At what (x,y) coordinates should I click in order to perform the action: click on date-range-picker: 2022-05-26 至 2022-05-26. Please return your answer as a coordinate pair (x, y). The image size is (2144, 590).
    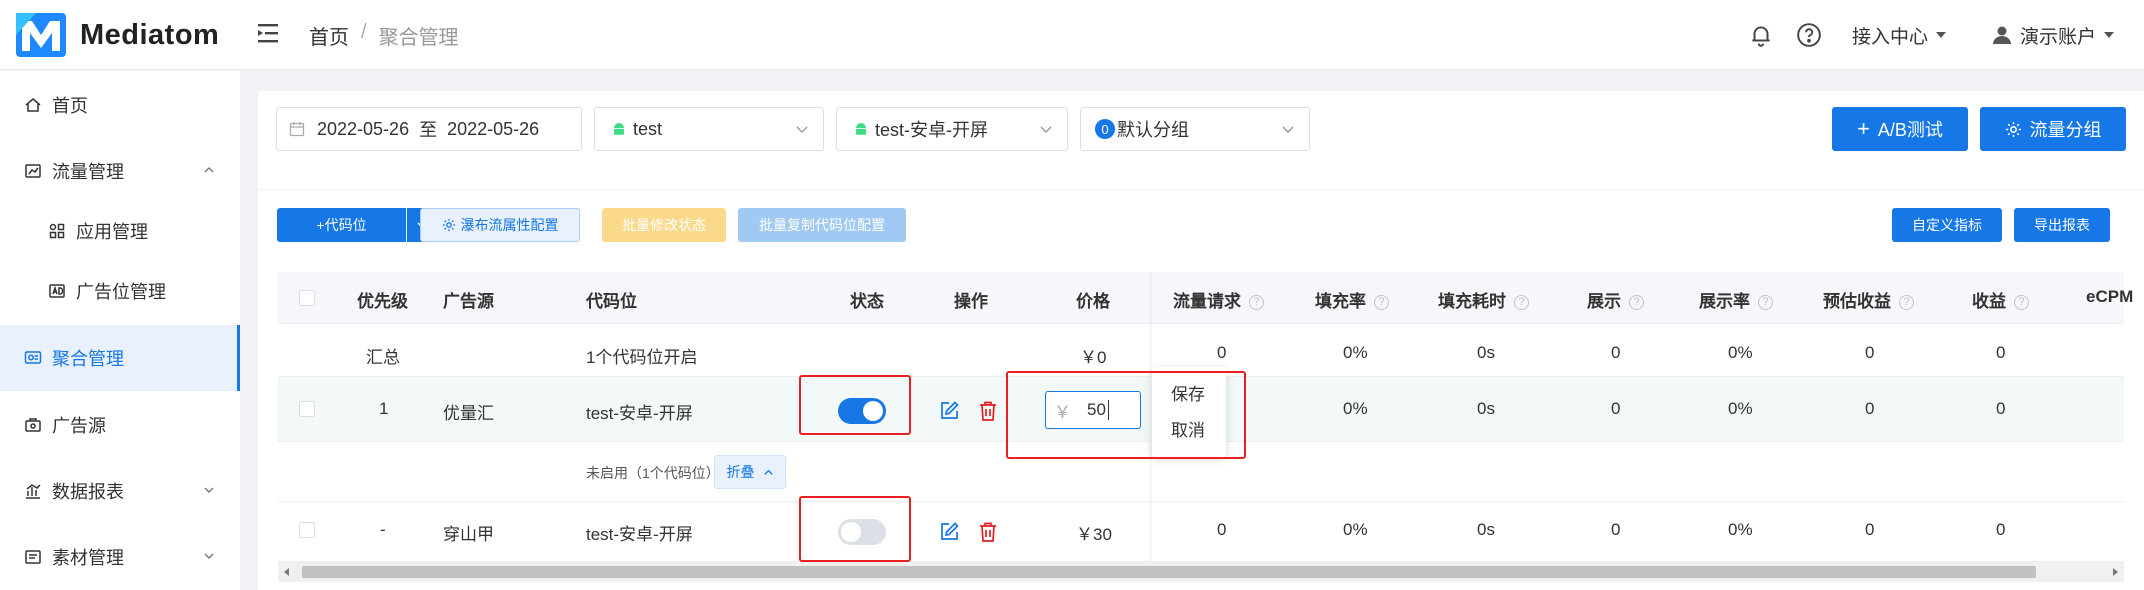
    Looking at the image, I should click on (429, 129).